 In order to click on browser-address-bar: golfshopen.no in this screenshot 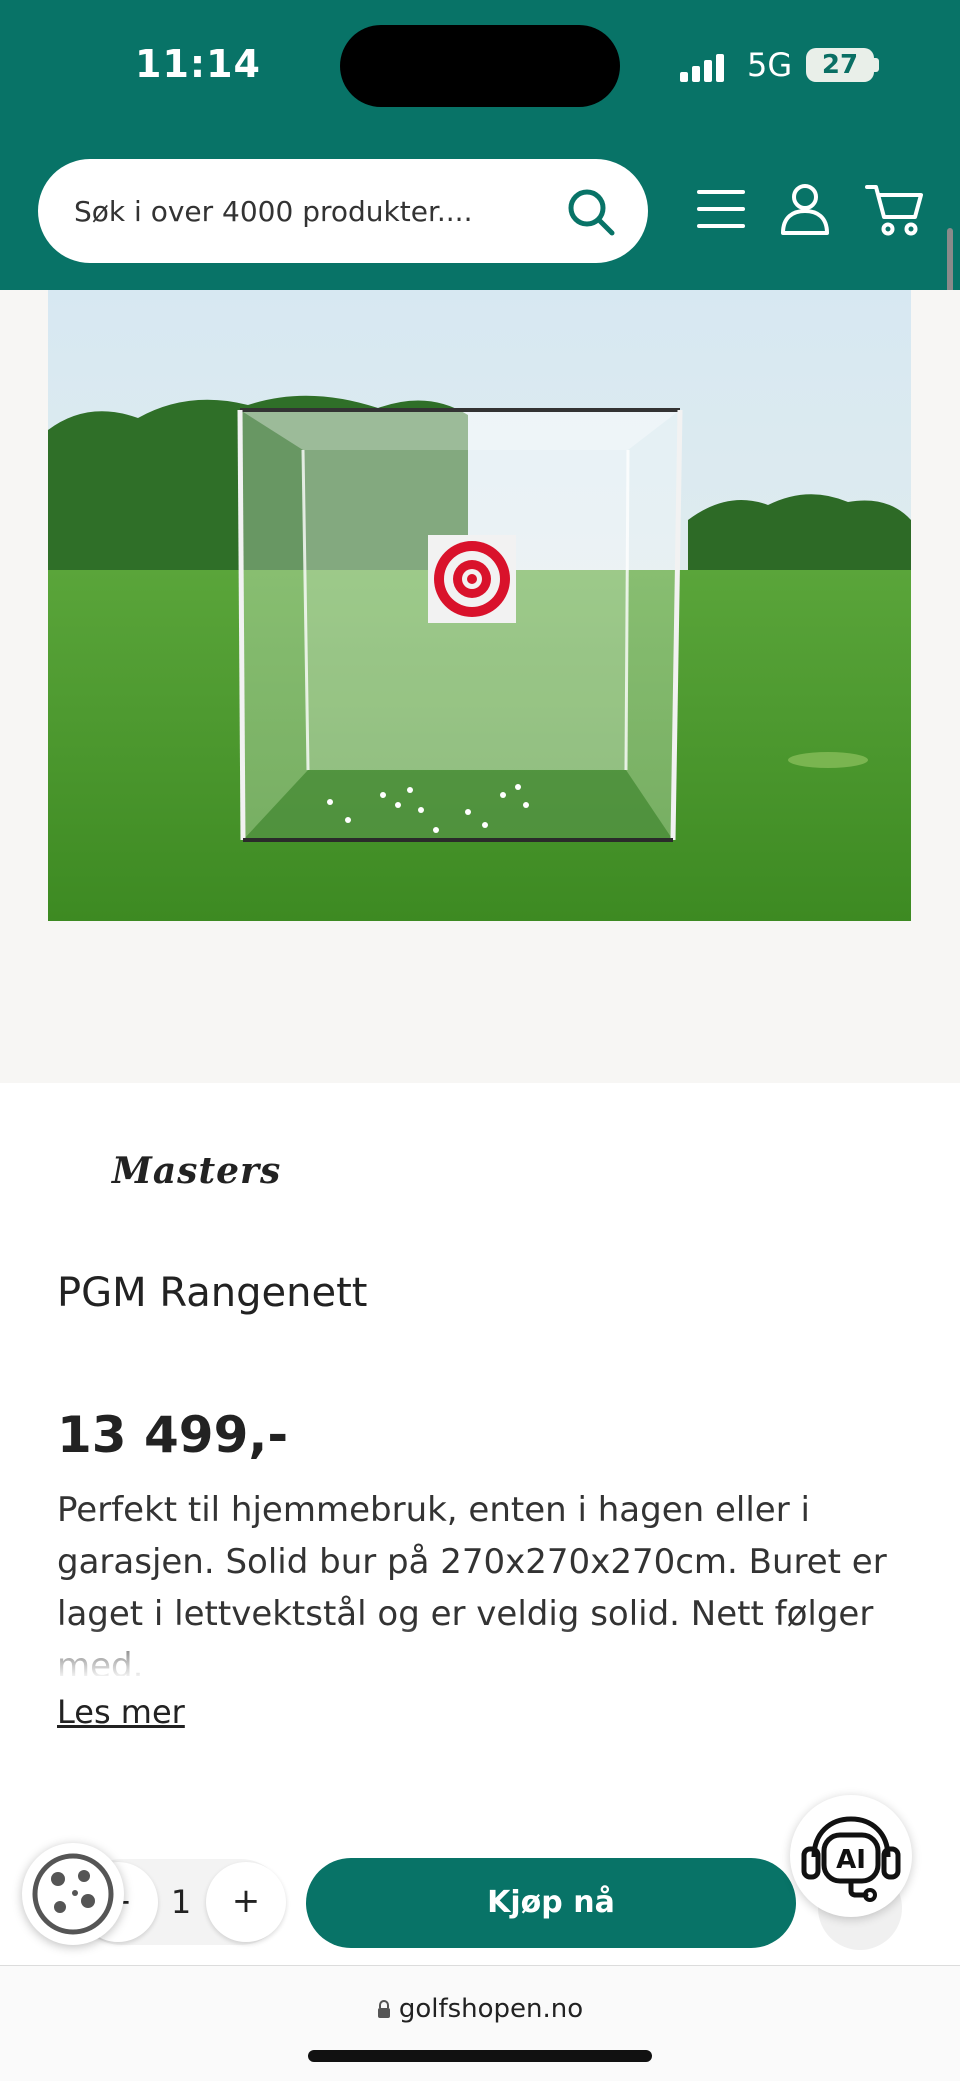, I will do `click(480, 2023)`.